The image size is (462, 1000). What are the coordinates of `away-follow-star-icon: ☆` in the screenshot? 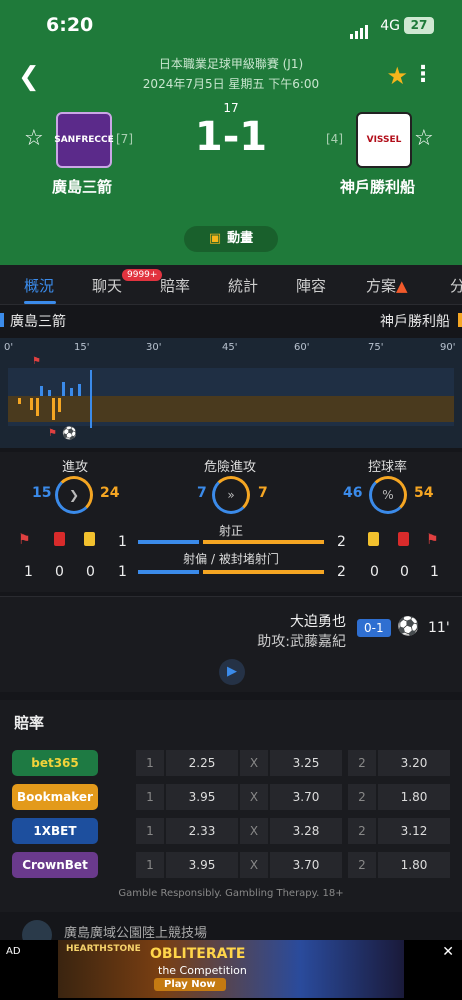 It's located at (424, 138).